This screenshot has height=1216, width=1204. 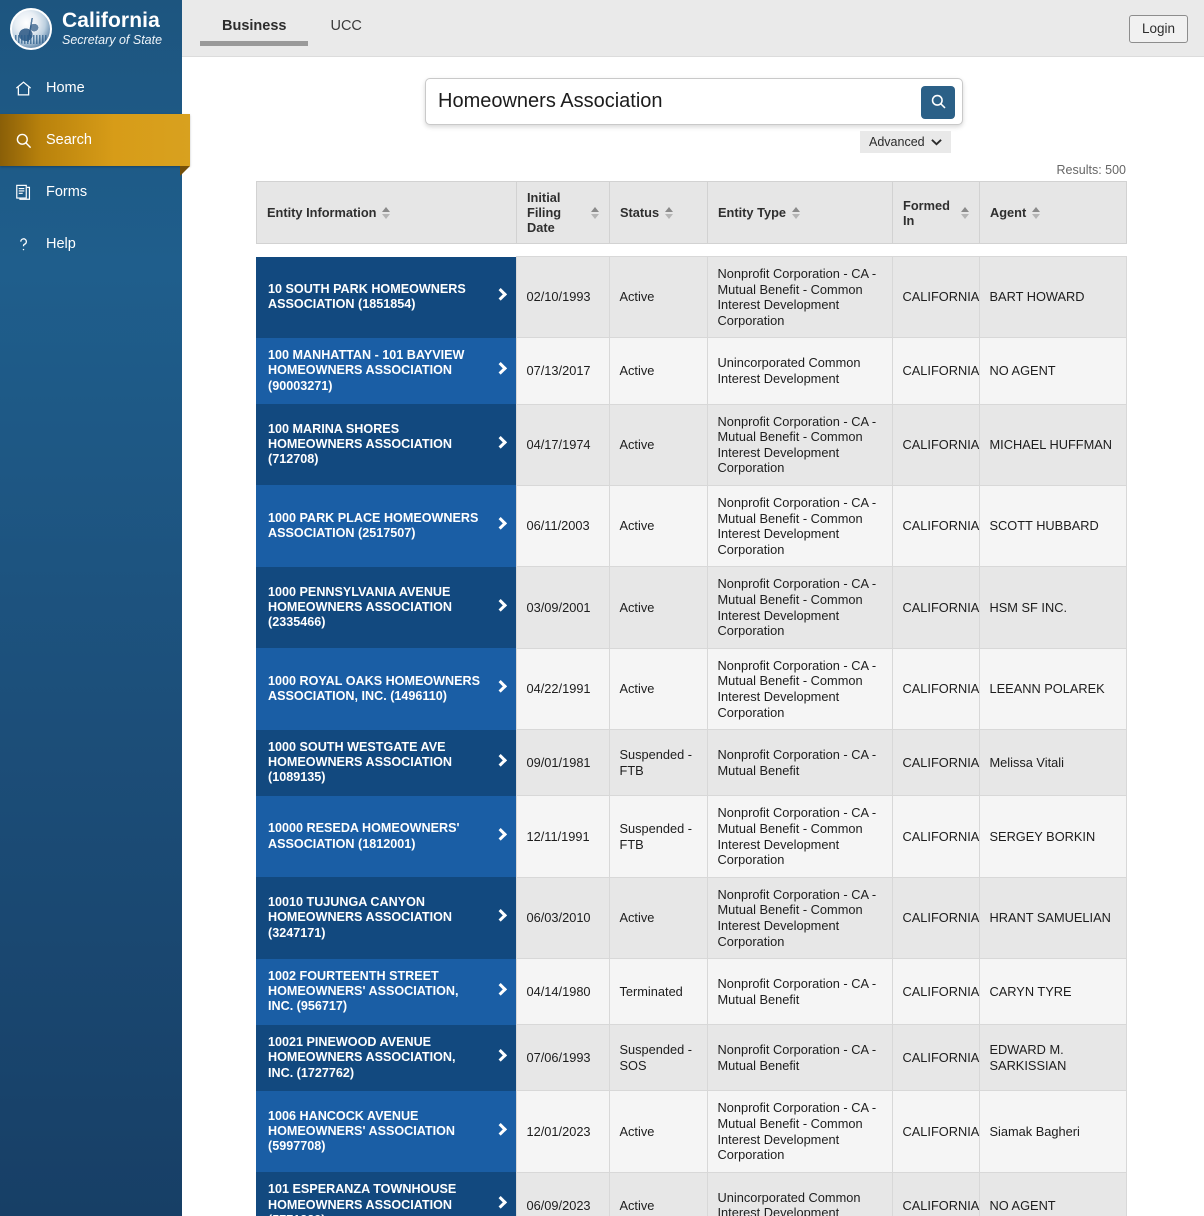 I want to click on brand: California Secretary of State, so click(x=91, y=29).